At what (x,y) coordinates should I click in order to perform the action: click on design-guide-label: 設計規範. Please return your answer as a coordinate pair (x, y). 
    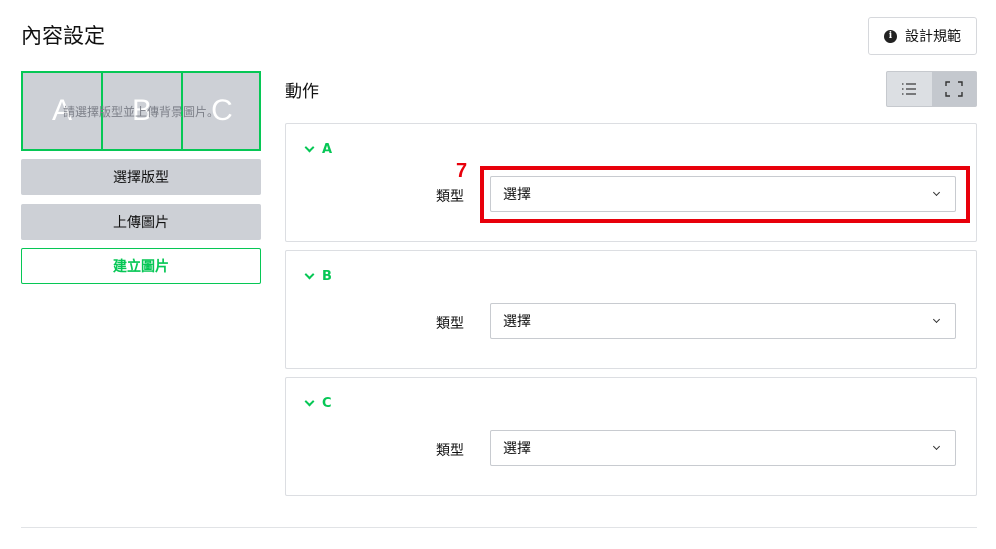
    Looking at the image, I should click on (933, 37).